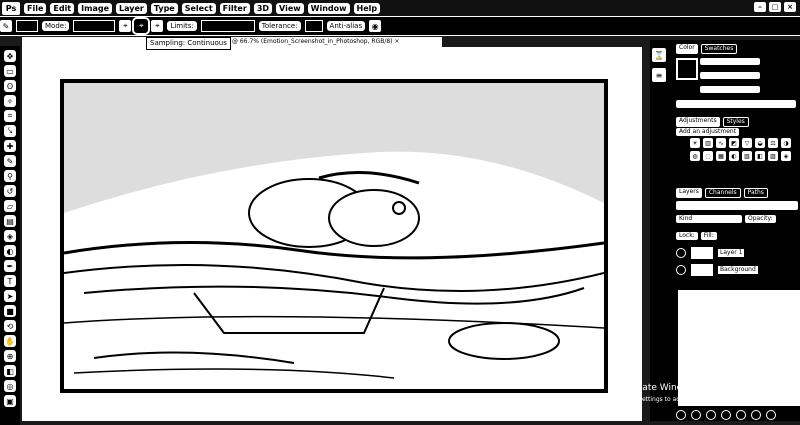 The width and height of the screenshot is (800, 425). What do you see at coordinates (10, 326) in the screenshot?
I see `3d-rotate-icon: ⟲` at bounding box center [10, 326].